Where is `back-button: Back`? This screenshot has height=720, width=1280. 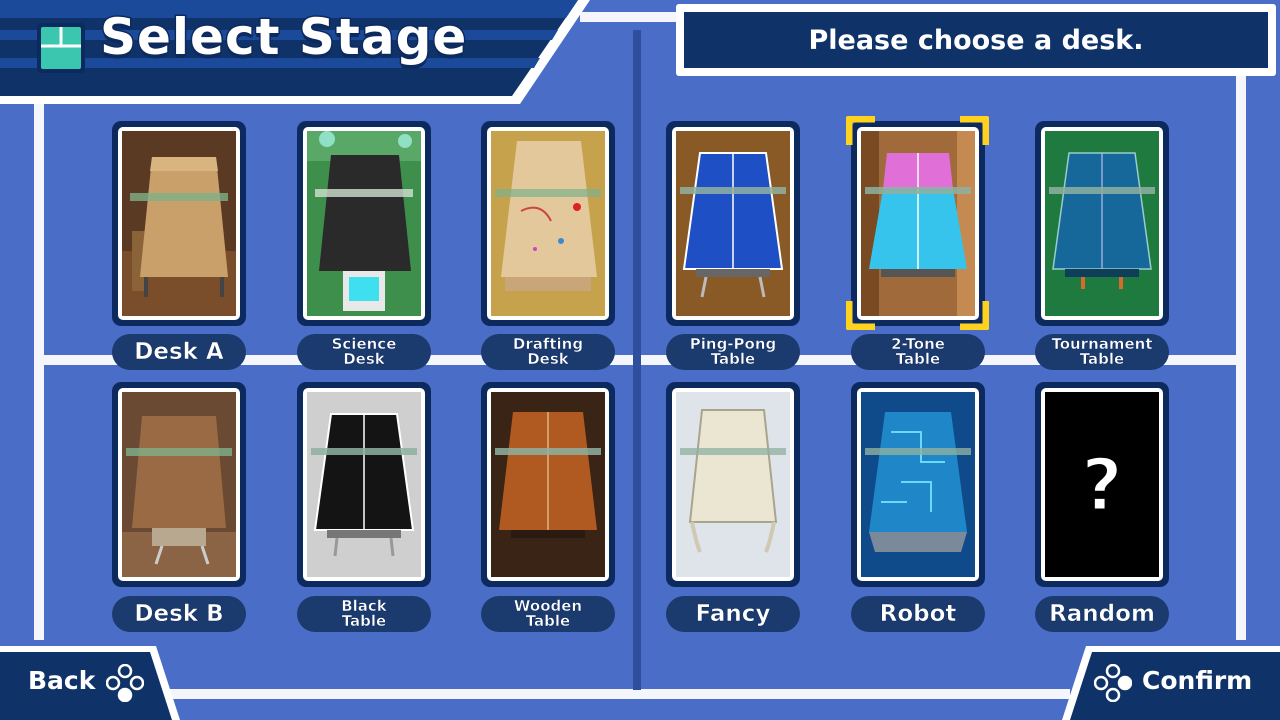
back-button: Back is located at coordinates (90, 681).